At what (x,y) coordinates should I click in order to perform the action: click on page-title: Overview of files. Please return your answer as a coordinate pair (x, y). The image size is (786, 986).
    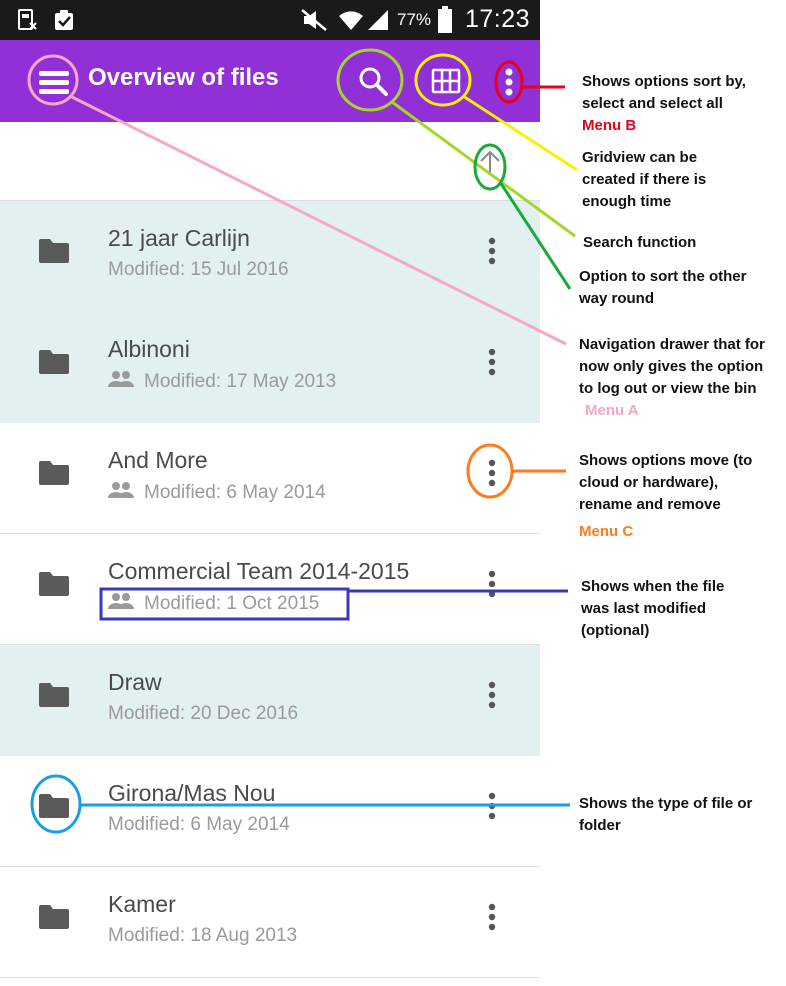
    Looking at the image, I should click on (183, 77).